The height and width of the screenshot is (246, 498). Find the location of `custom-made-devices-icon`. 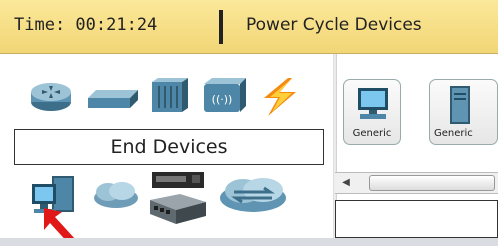

custom-made-devices-icon is located at coordinates (178, 200).